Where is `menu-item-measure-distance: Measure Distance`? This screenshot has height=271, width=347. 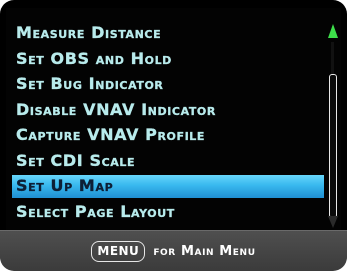 menu-item-measure-distance: Measure Distance is located at coordinates (168, 33).